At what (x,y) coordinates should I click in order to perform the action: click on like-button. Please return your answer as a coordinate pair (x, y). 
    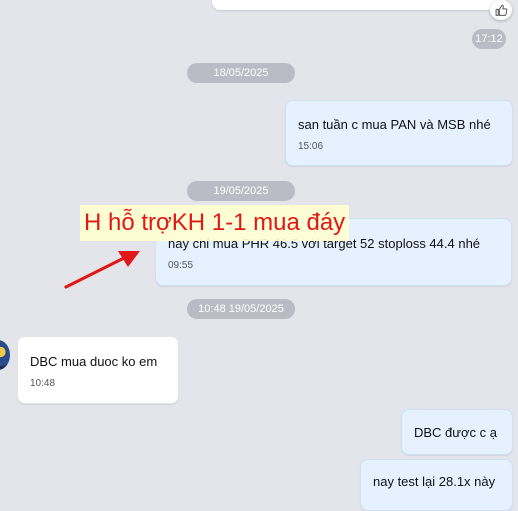
    Looking at the image, I should click on (501, 10).